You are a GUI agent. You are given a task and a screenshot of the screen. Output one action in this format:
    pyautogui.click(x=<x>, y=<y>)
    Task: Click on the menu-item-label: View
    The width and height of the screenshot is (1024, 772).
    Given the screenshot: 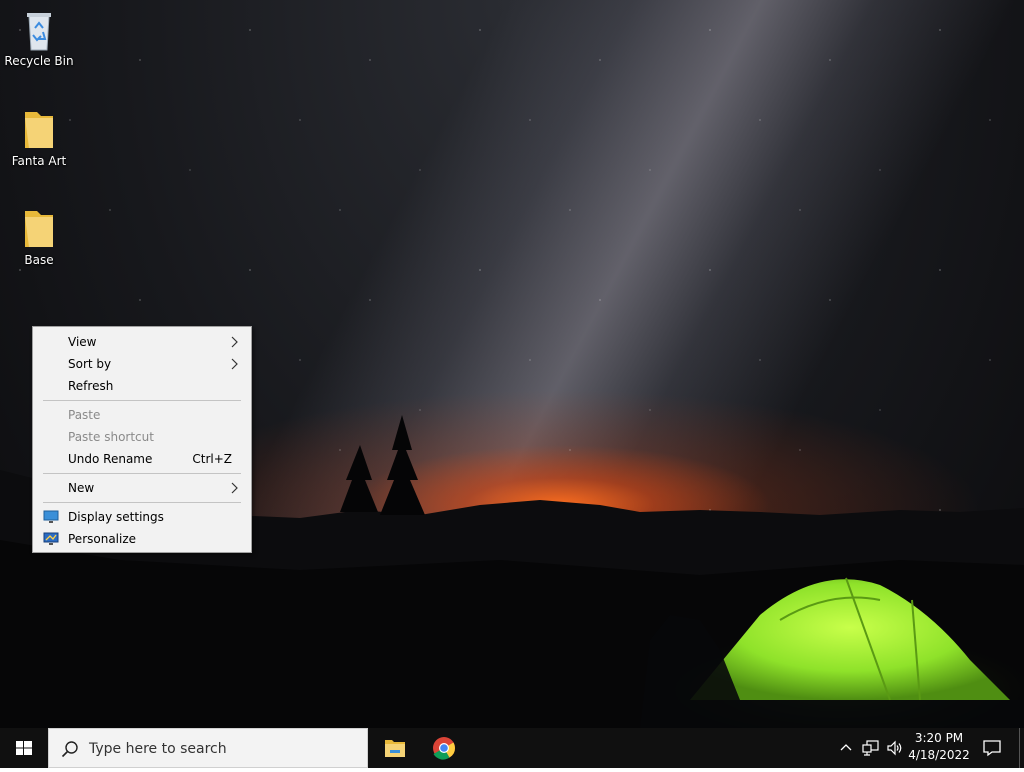 What is the action you would take?
    pyautogui.click(x=82, y=342)
    